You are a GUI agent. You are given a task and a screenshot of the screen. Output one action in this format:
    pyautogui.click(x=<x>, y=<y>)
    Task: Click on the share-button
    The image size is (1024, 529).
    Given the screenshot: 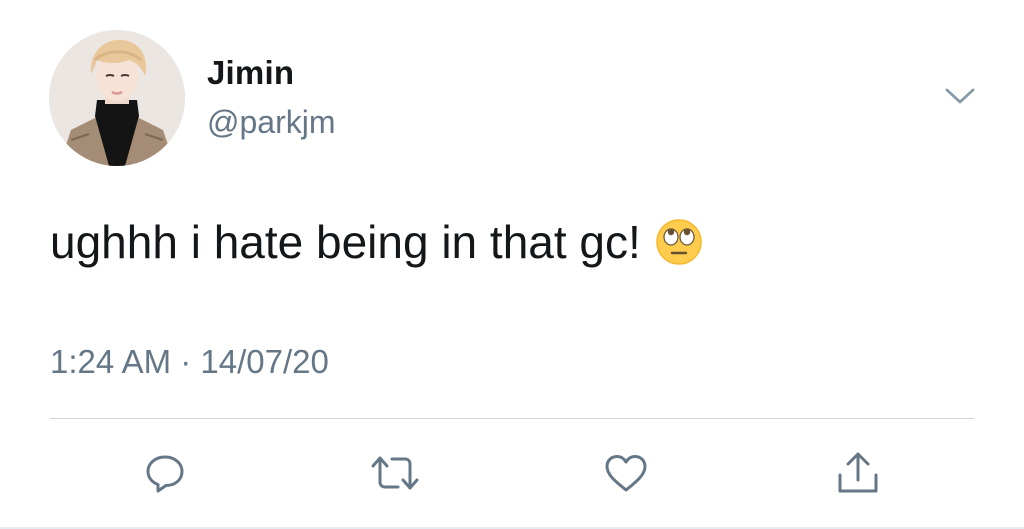 What is the action you would take?
    pyautogui.click(x=858, y=473)
    